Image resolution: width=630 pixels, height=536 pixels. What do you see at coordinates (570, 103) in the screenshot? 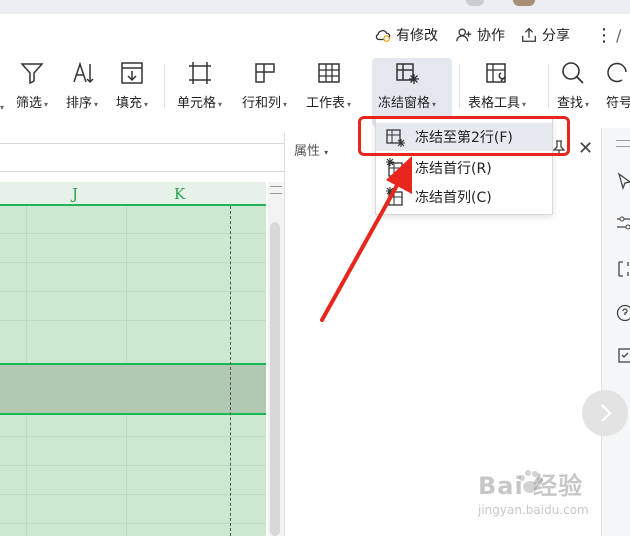
I see `find-label: 查找` at bounding box center [570, 103].